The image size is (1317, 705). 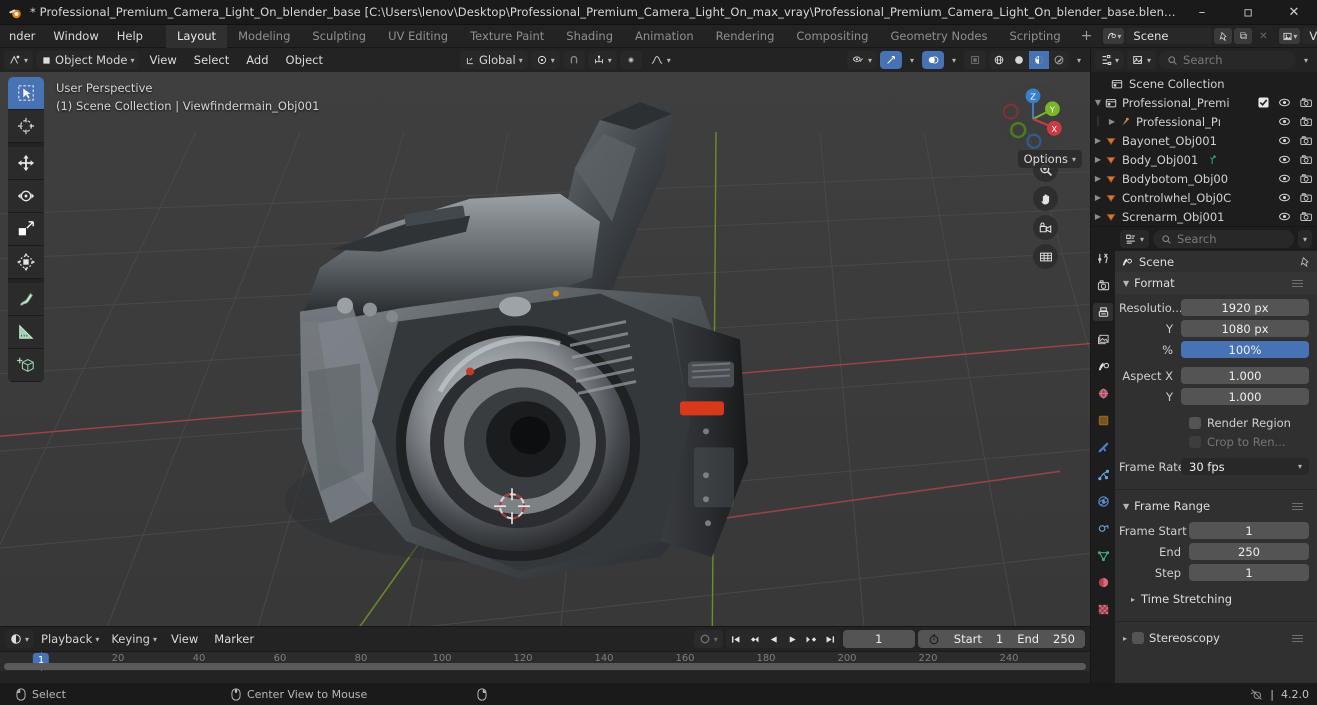 What do you see at coordinates (830, 639) in the screenshot?
I see `jump-to-end-icon` at bounding box center [830, 639].